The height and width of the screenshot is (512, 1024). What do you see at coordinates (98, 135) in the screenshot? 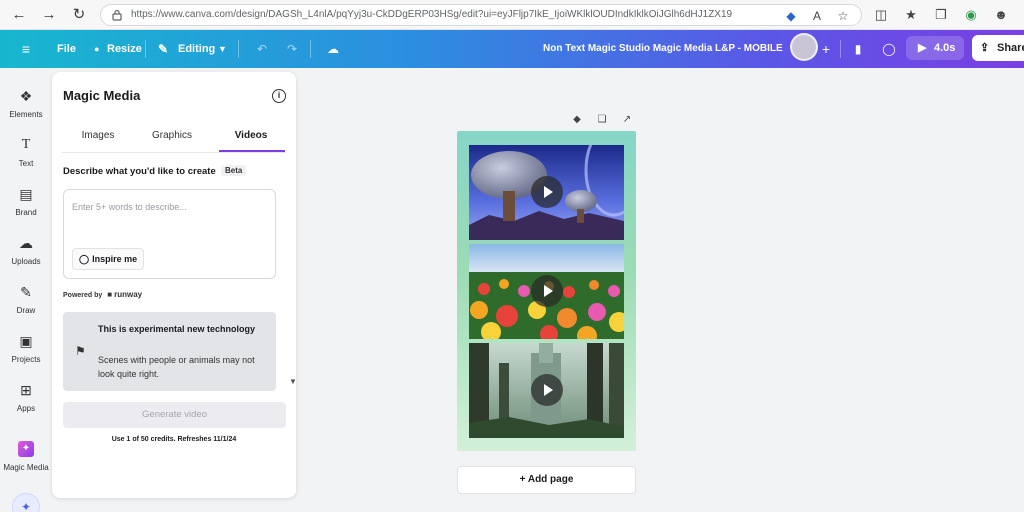
I see `tab-images: Images` at bounding box center [98, 135].